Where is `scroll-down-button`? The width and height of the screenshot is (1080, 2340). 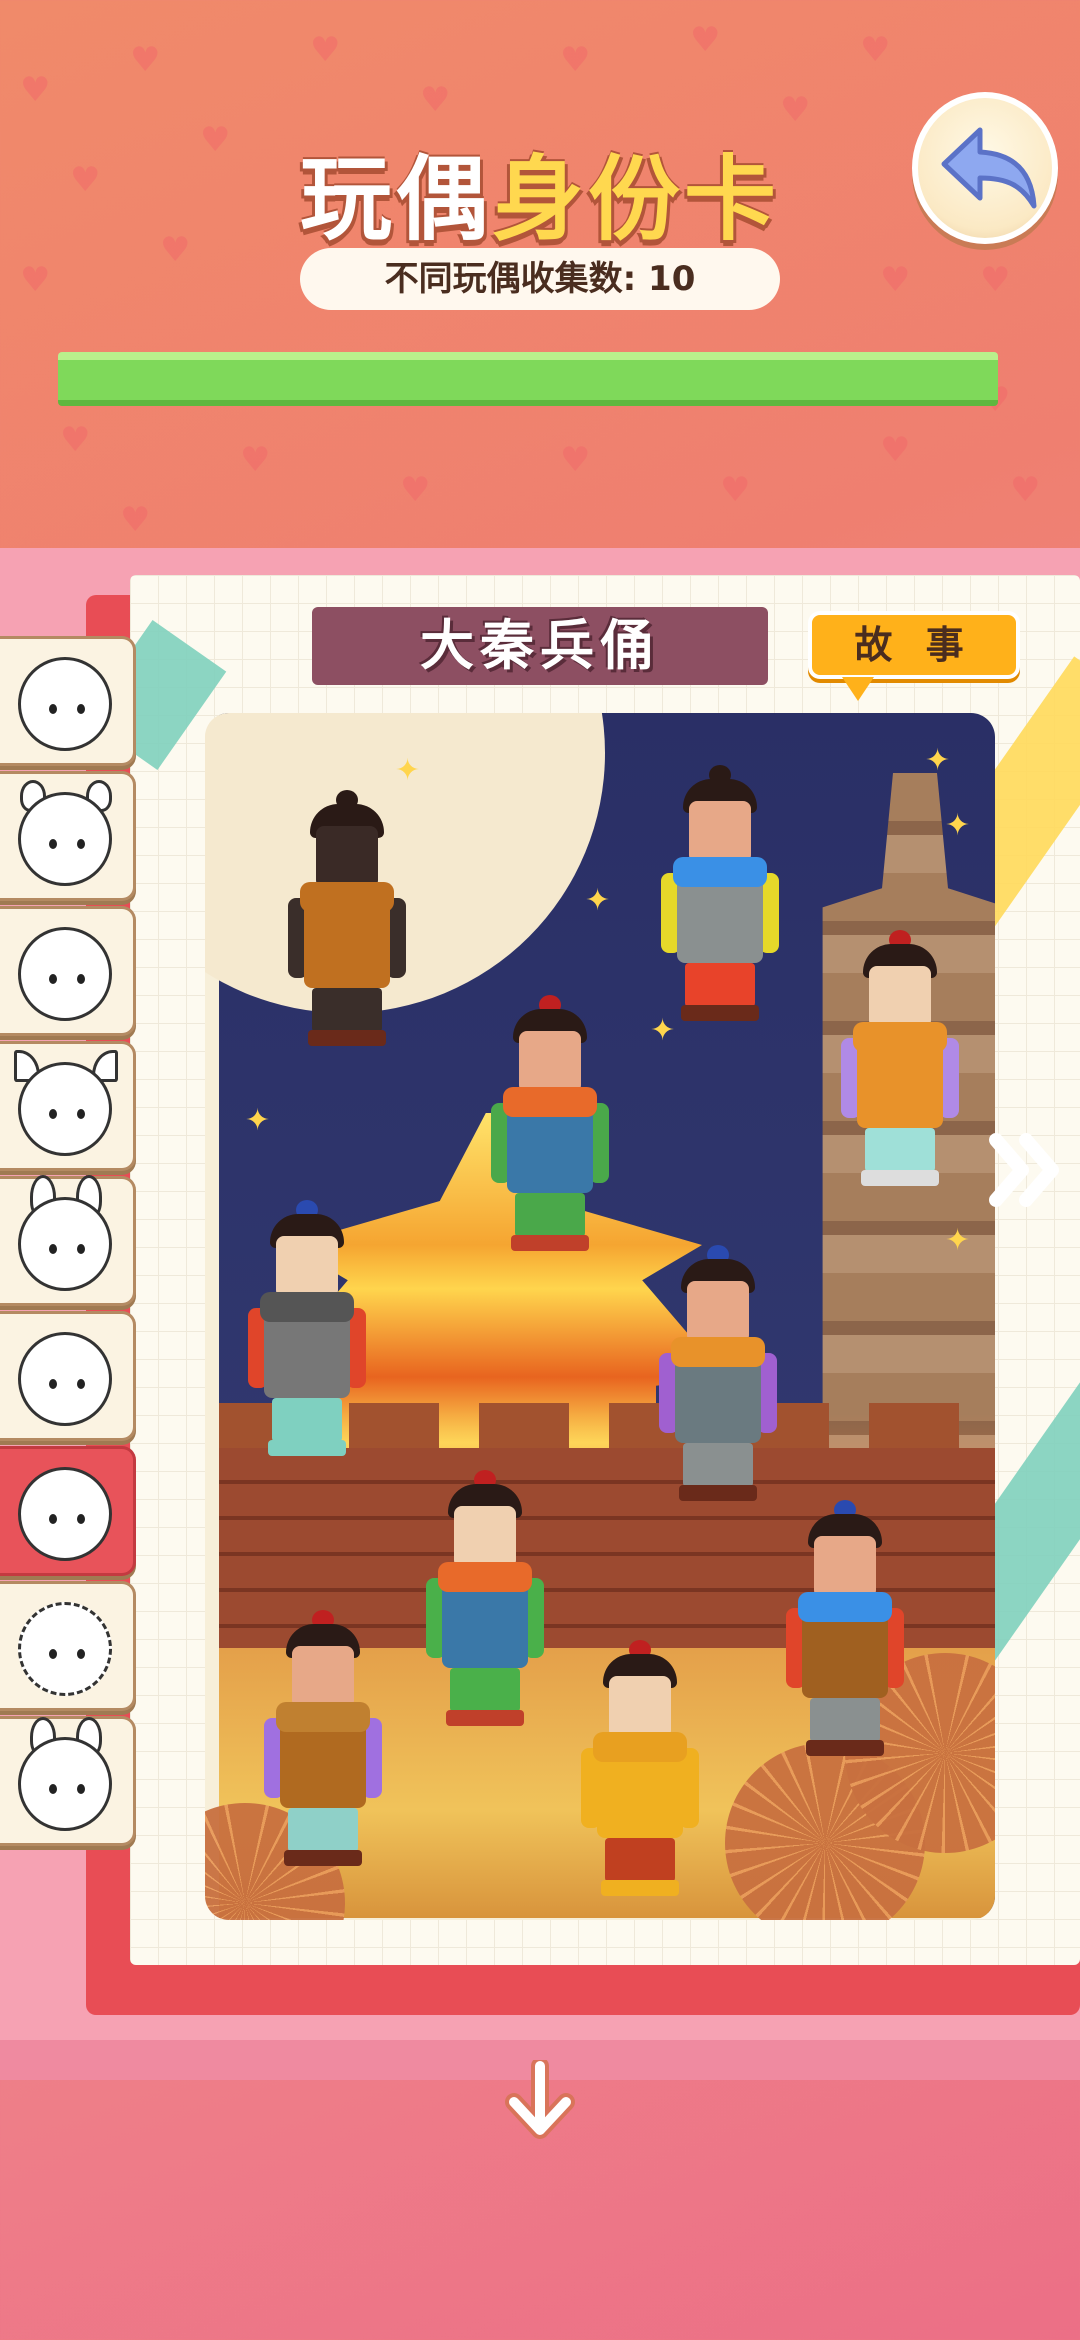
scroll-down-button is located at coordinates (540, 2098).